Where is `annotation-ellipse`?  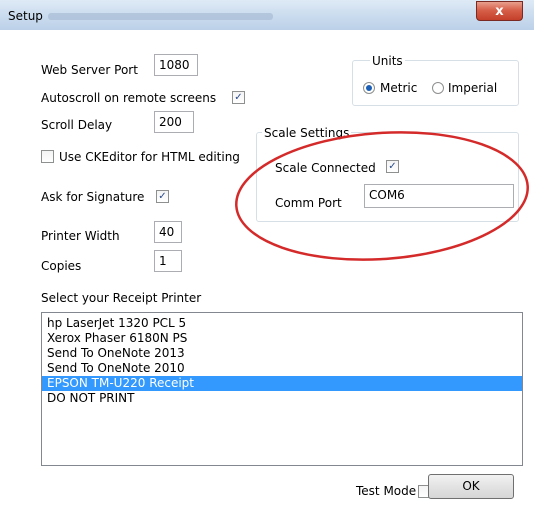 annotation-ellipse is located at coordinates (382, 196).